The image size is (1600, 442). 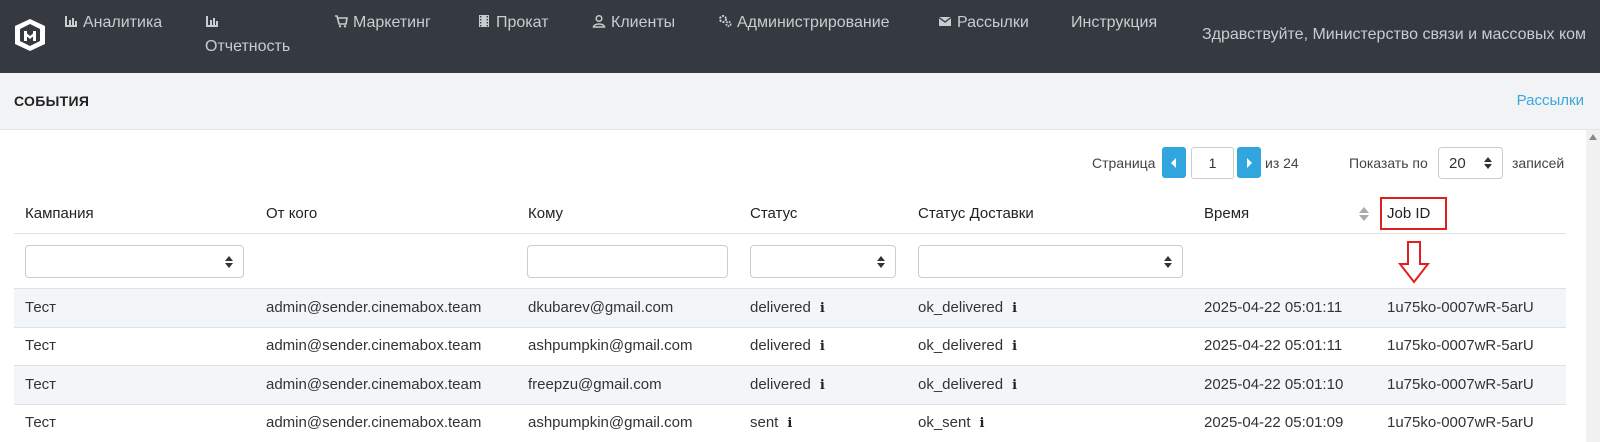 What do you see at coordinates (59, 213) in the screenshot?
I see `column-header-campaign: Кампания` at bounding box center [59, 213].